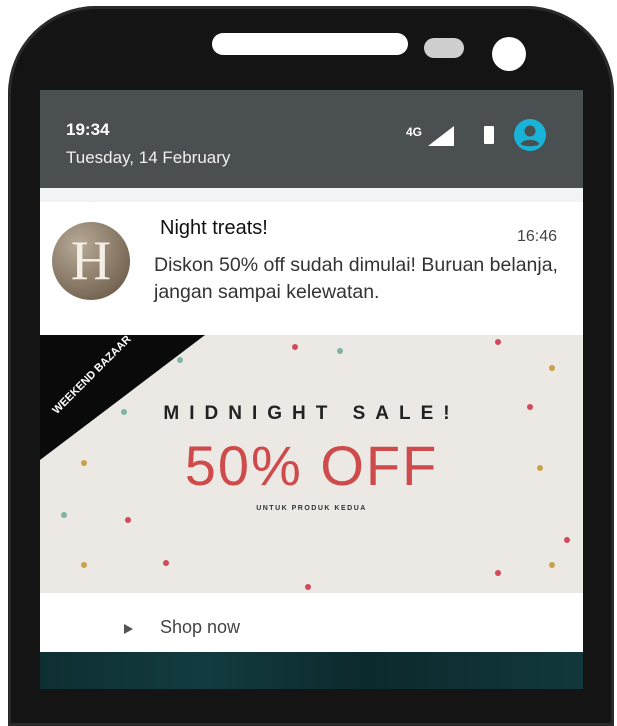 The width and height of the screenshot is (617, 726). I want to click on notification-title: Night treats!, so click(214, 228).